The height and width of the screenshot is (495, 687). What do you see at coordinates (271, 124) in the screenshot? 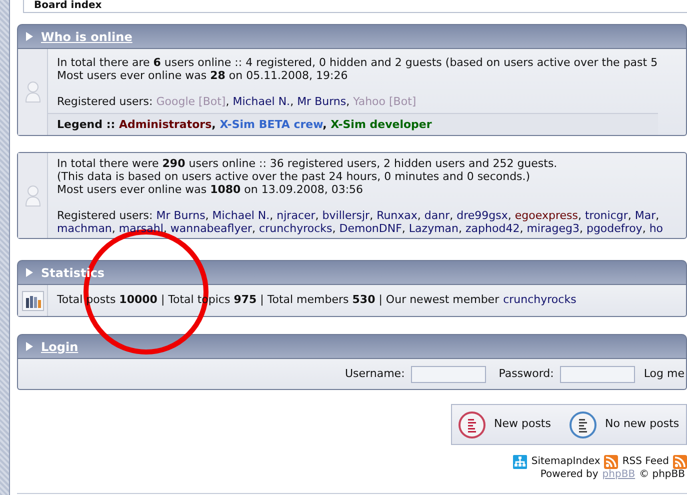
I see `group-link: X-Sim BETA crew` at bounding box center [271, 124].